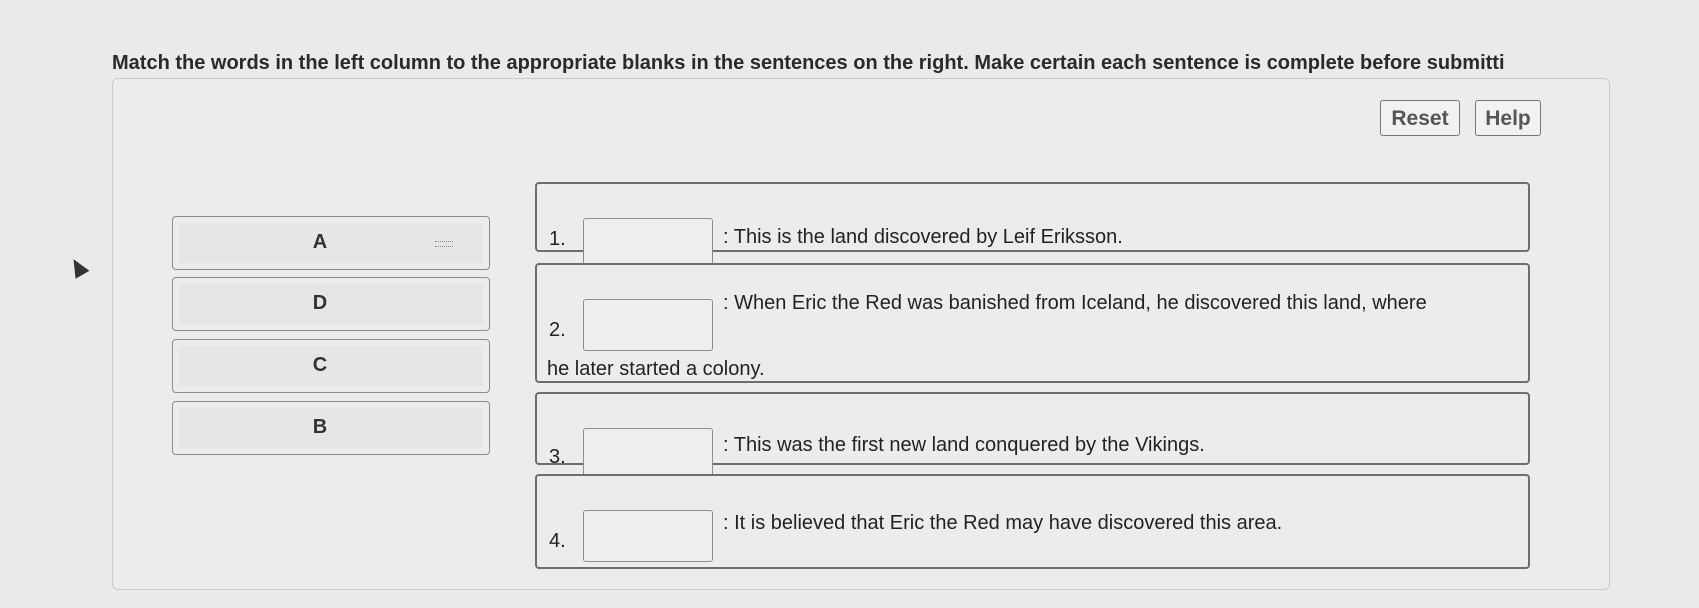  What do you see at coordinates (557, 239) in the screenshot?
I see `sentence-number: 1.` at bounding box center [557, 239].